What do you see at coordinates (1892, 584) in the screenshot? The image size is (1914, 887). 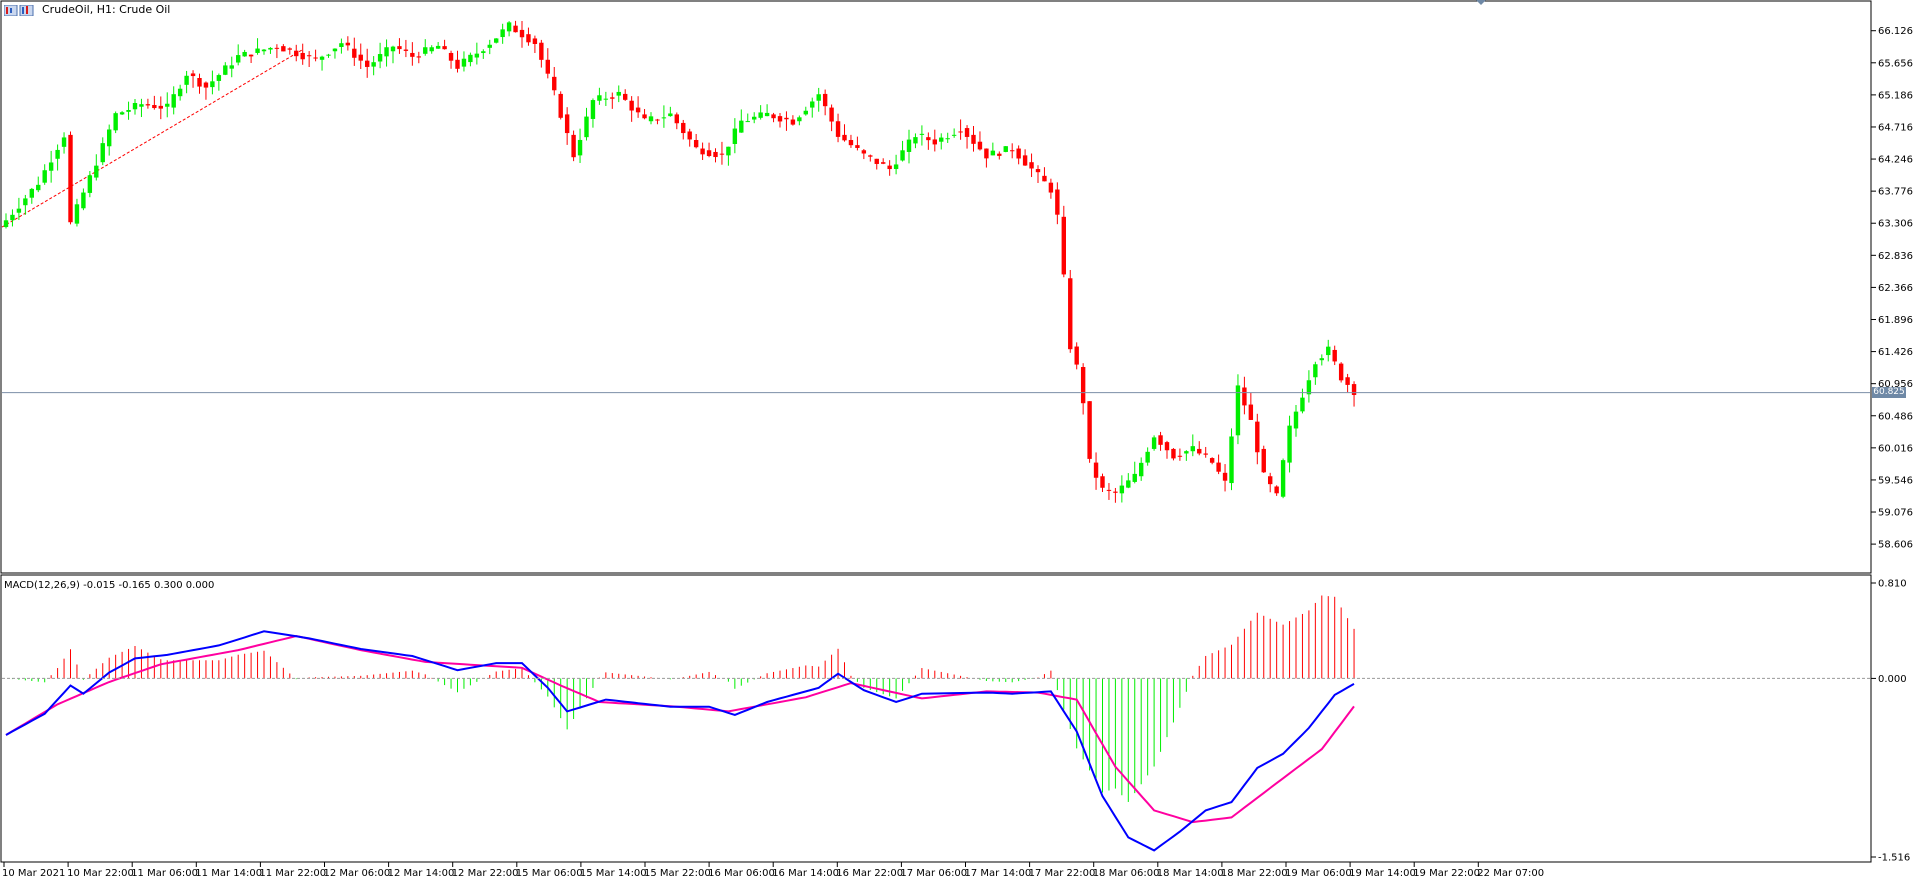 I see `macd-tick-label: 0.810` at bounding box center [1892, 584].